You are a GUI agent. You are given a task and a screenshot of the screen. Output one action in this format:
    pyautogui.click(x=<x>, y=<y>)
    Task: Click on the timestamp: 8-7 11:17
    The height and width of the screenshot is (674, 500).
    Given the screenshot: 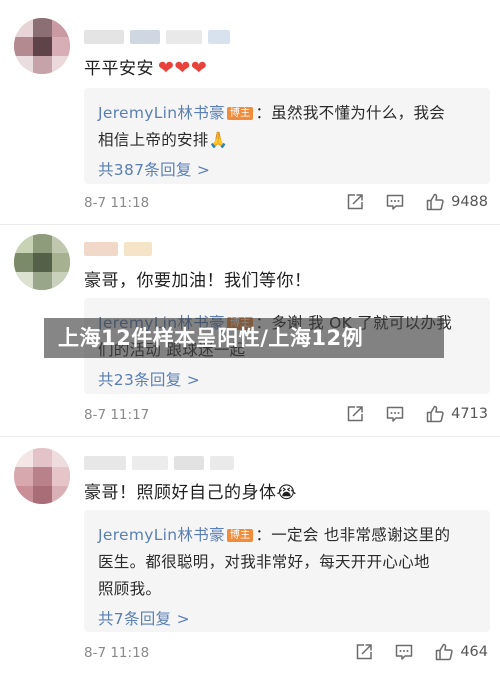 What is the action you would take?
    pyautogui.click(x=117, y=415)
    